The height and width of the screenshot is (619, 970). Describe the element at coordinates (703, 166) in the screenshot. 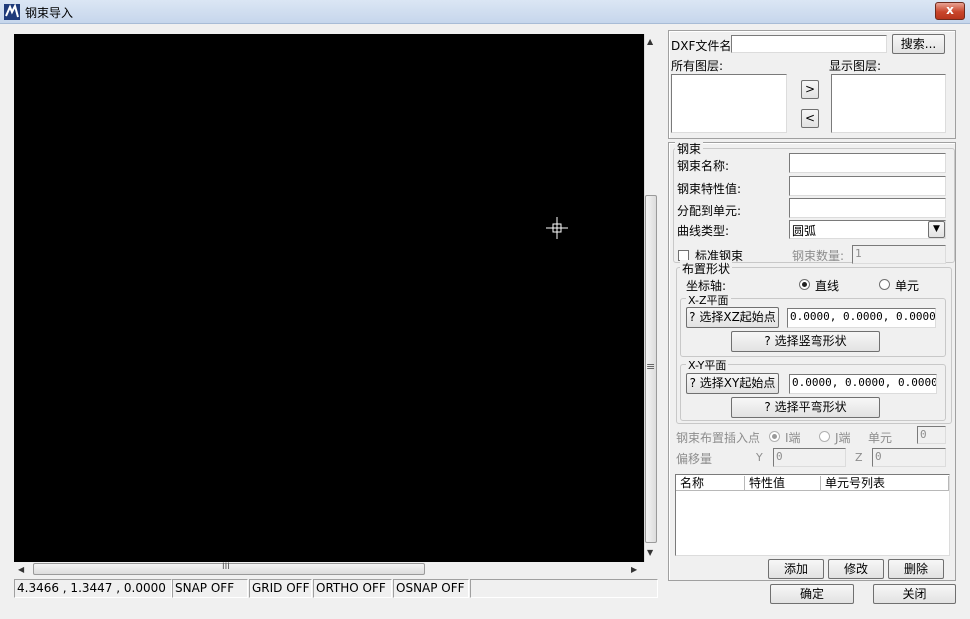

I see `tendon-name-label: 钢束名称:` at that location.